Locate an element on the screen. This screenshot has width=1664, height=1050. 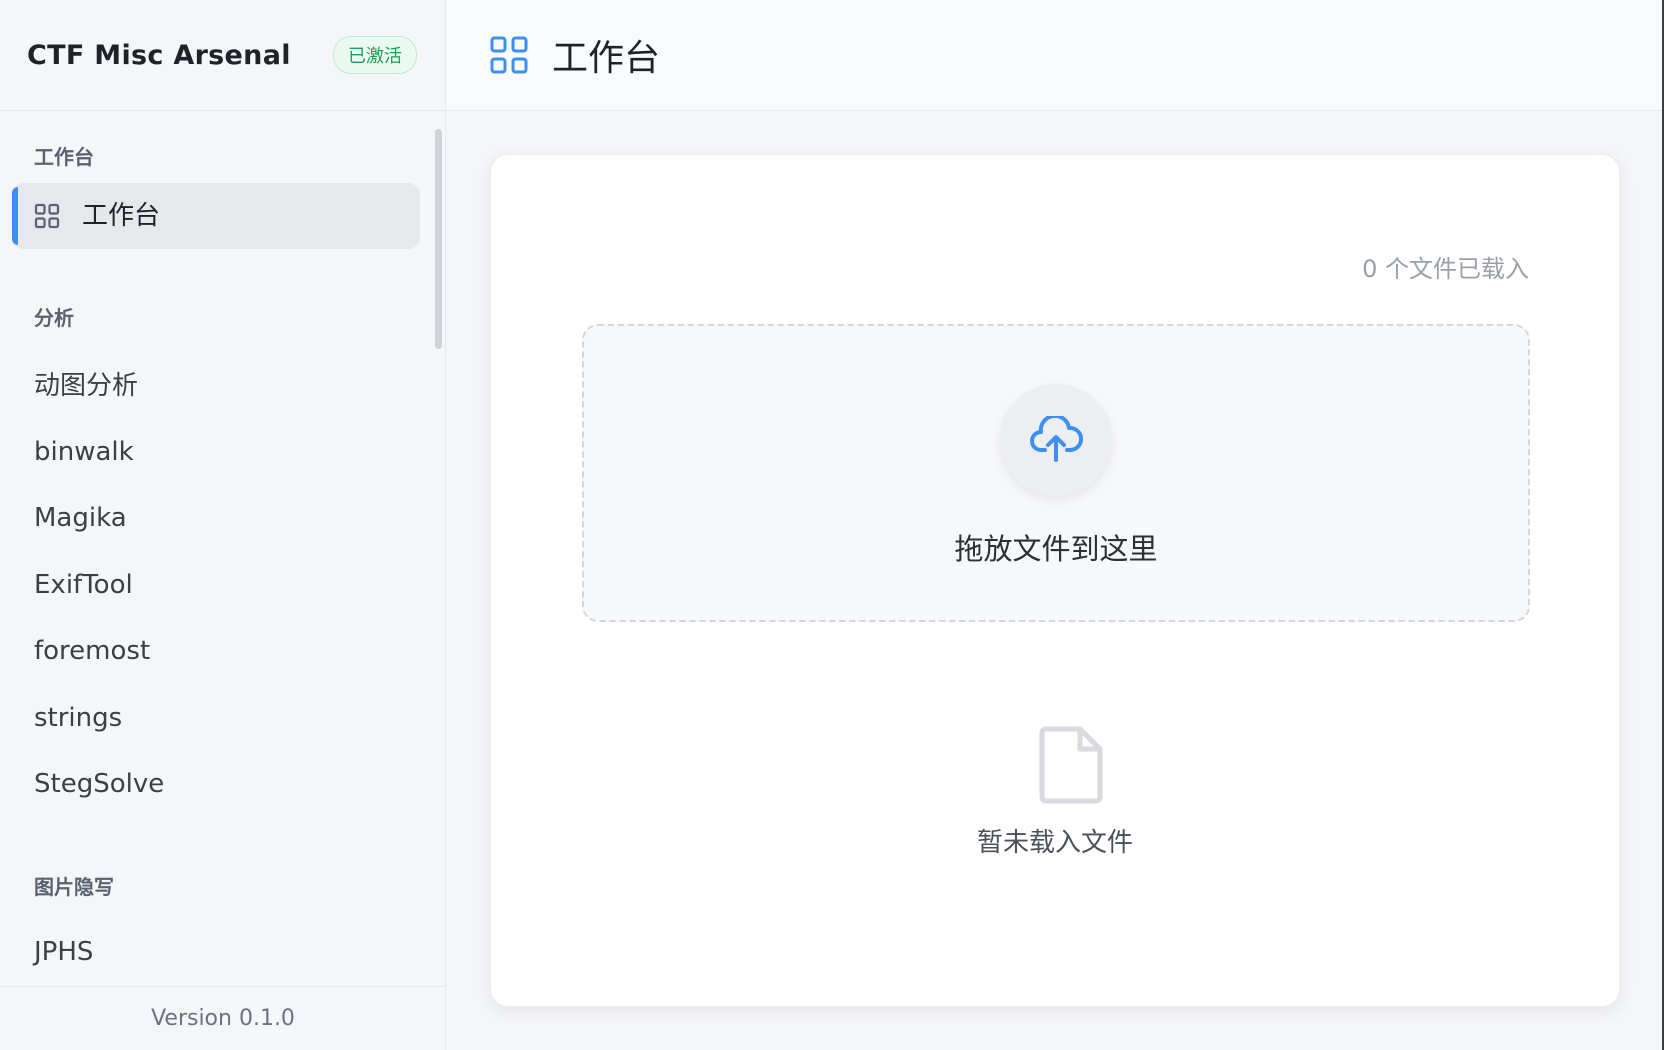
sidebar-item-jphs: JPHS is located at coordinates (63, 952).